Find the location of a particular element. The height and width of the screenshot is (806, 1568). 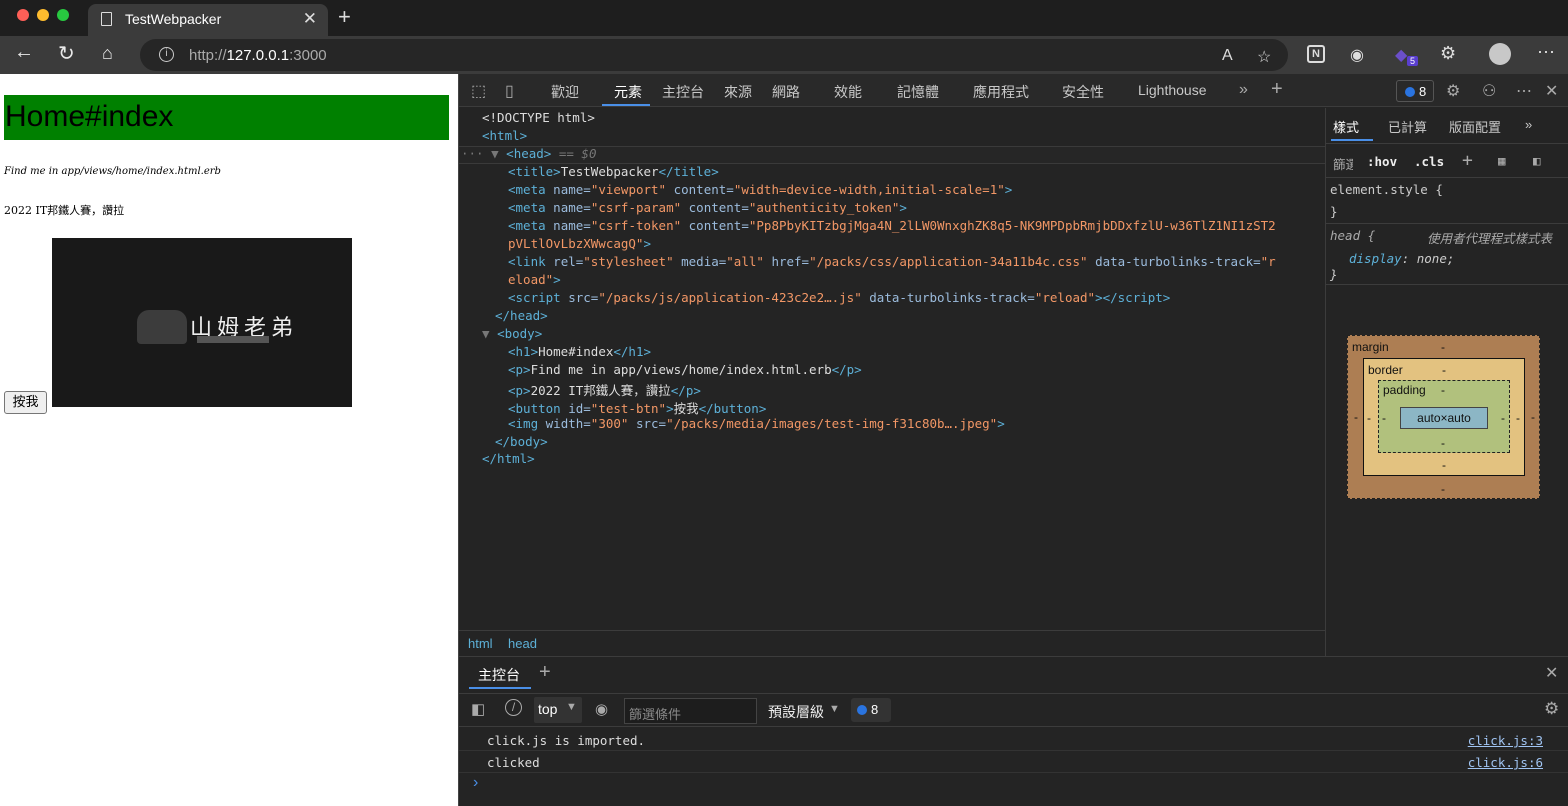

issues-icon is located at coordinates (862, 710).